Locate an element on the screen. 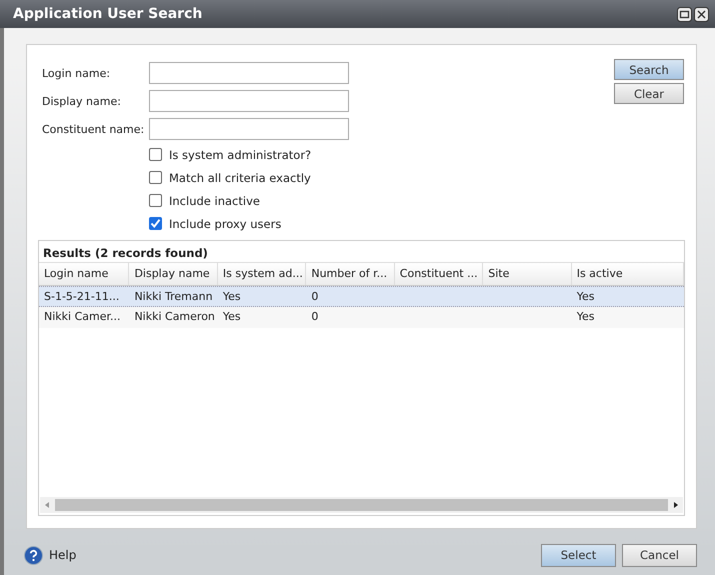 The height and width of the screenshot is (575, 715). column-header: Site is located at coordinates (527, 274).